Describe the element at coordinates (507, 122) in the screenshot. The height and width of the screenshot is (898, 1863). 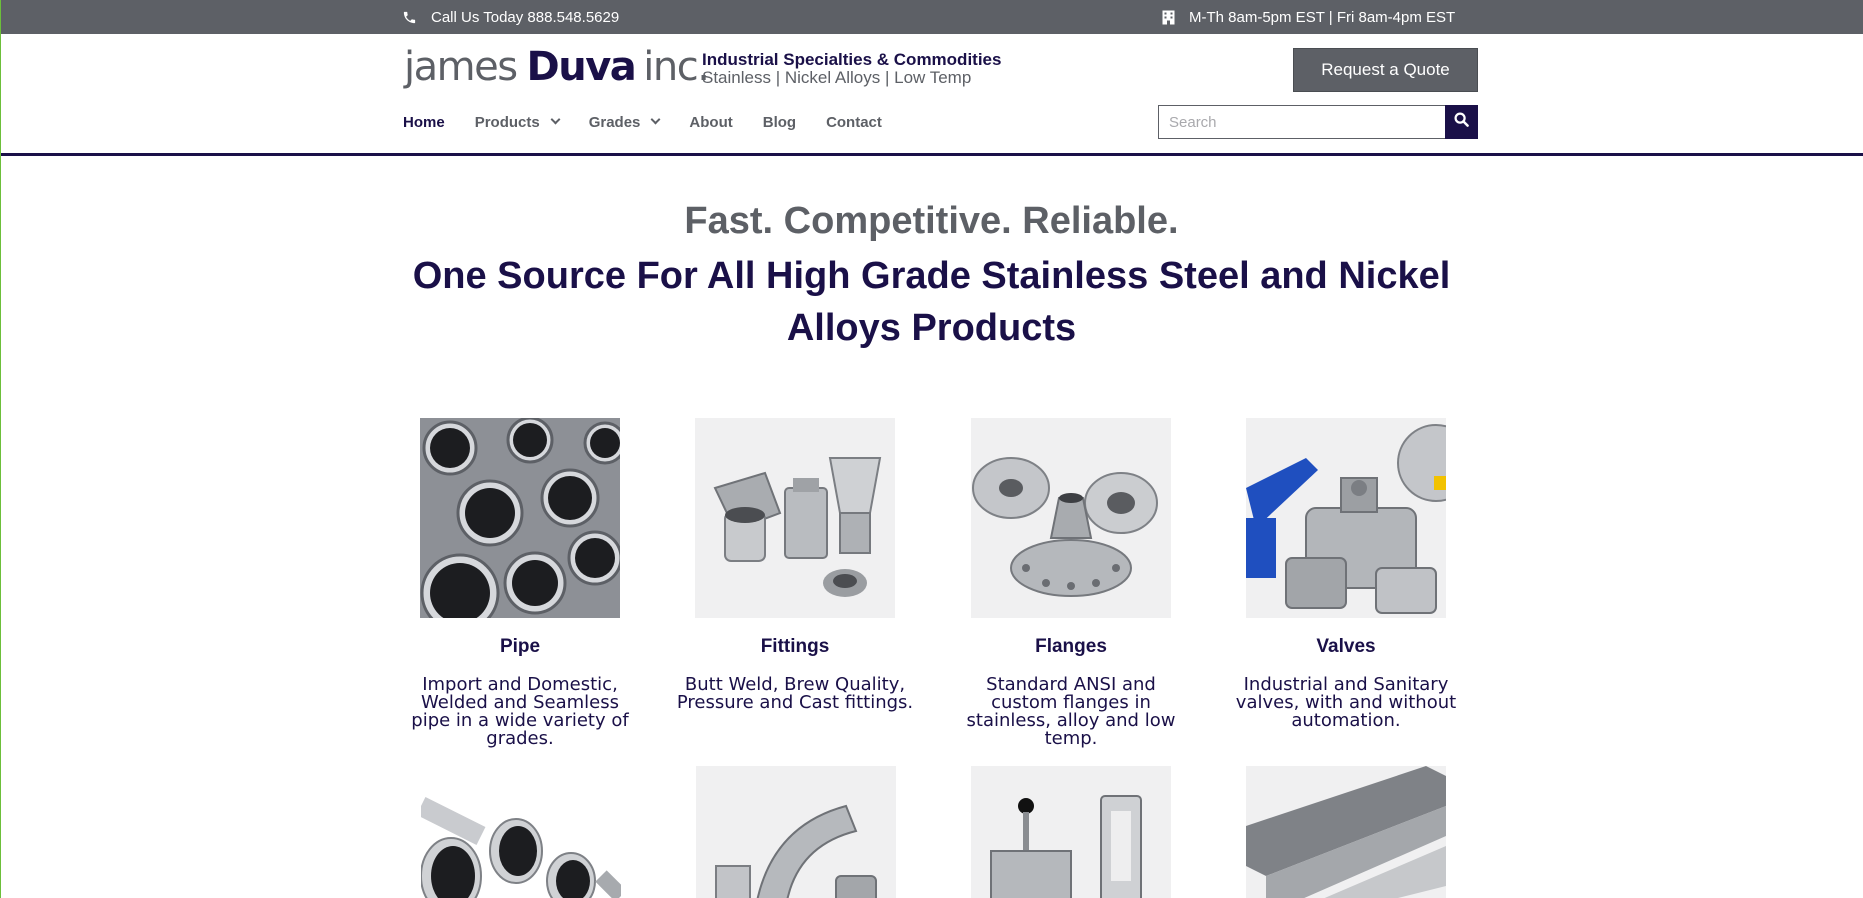
I see `nav-label-products: Products` at that location.